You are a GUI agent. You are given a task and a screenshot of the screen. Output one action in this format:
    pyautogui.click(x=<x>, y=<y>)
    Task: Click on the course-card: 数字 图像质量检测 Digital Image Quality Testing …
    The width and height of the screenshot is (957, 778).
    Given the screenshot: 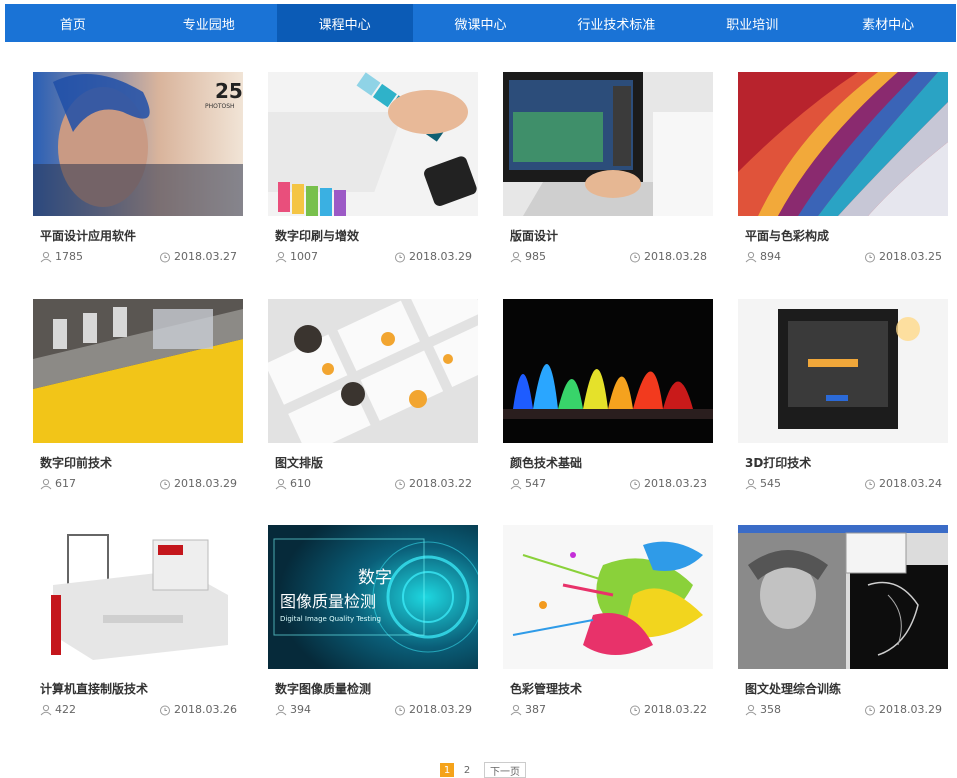 What is the action you would take?
    pyautogui.click(x=373, y=625)
    